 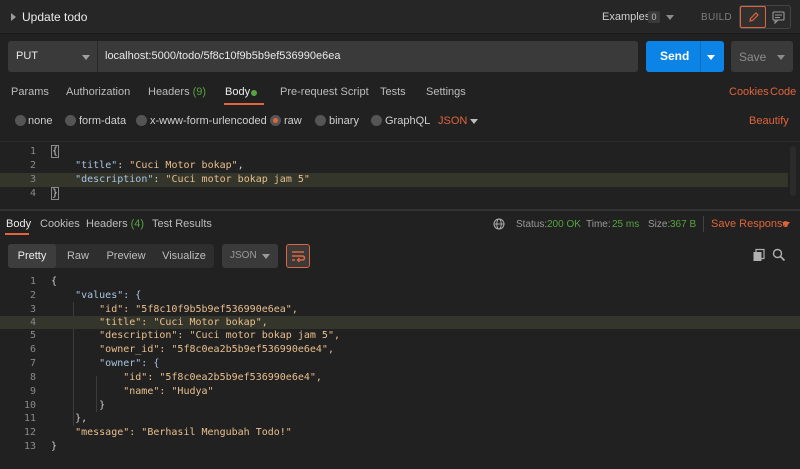 I want to click on json-string: "Cuci motor bokap jam 5", so click(x=237, y=179).